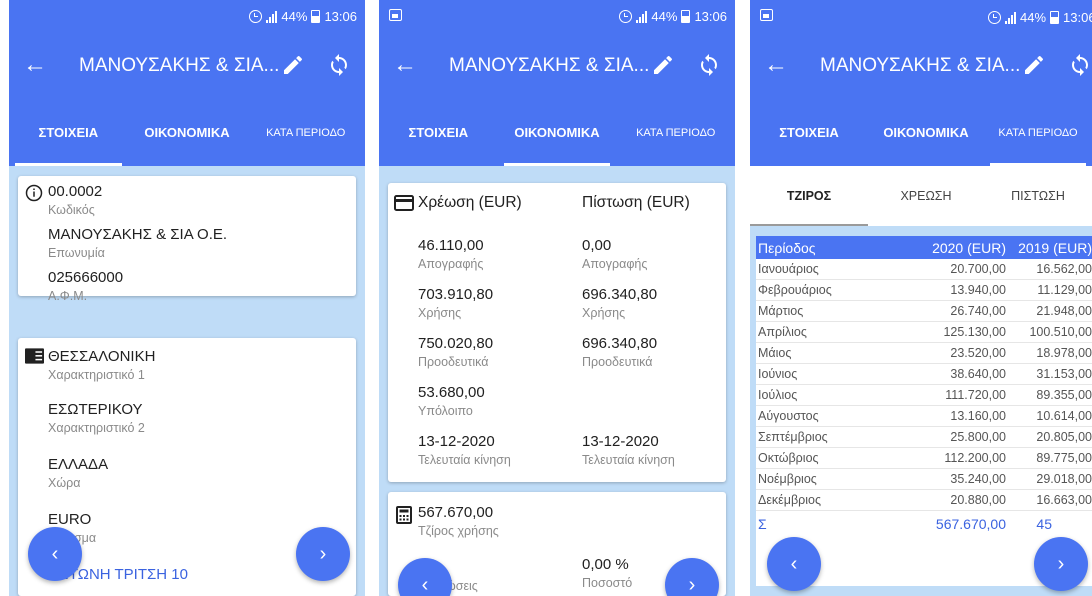  What do you see at coordinates (978, 500) in the screenshot?
I see `cell-2020: 20.880,00` at bounding box center [978, 500].